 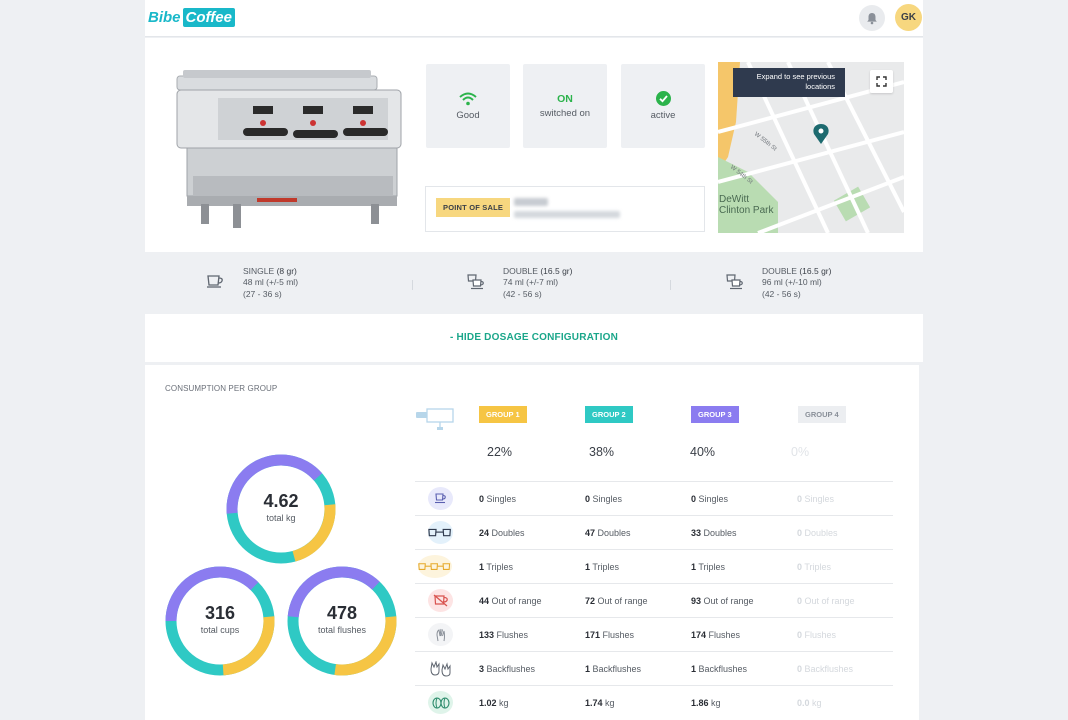 I want to click on dosage-volume: 48 ml (+/-5 ml), so click(x=271, y=282).